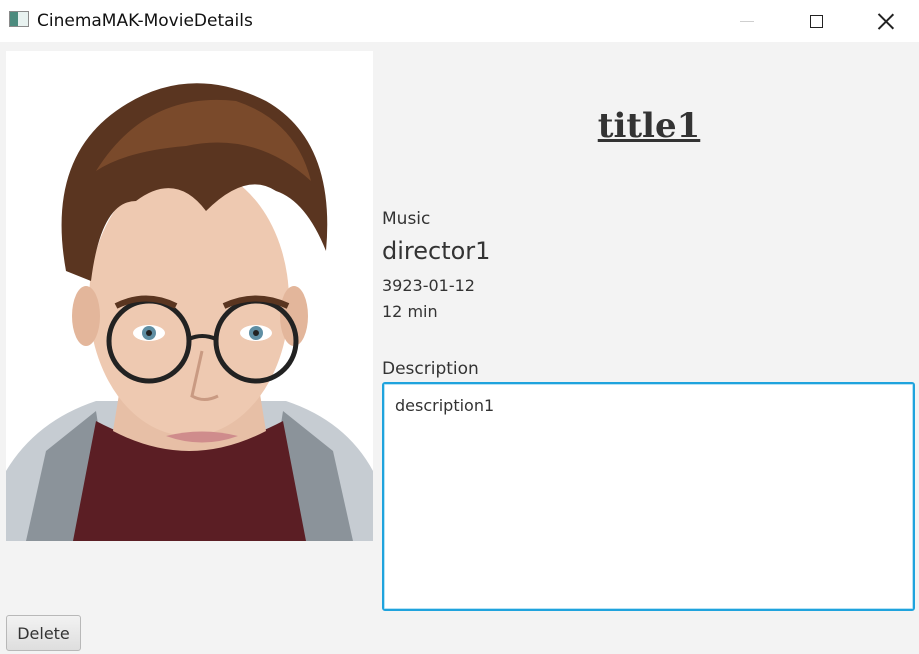  Describe the element at coordinates (145, 21) in the screenshot. I see `window-title: CinemaMAK-MovieDetails` at that location.